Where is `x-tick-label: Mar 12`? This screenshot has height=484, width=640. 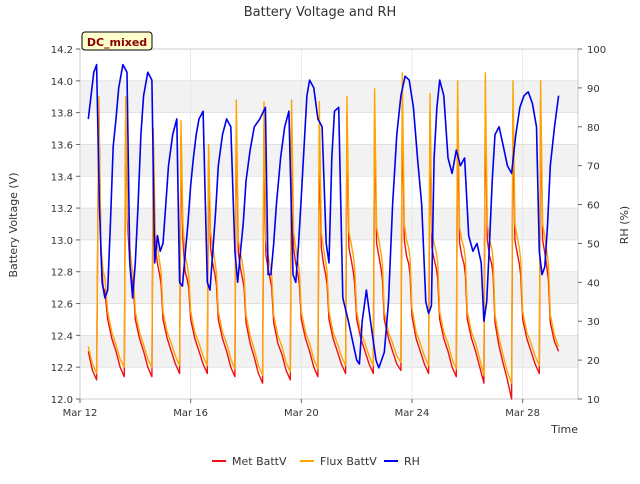 x-tick-label: Mar 12 is located at coordinates (80, 413).